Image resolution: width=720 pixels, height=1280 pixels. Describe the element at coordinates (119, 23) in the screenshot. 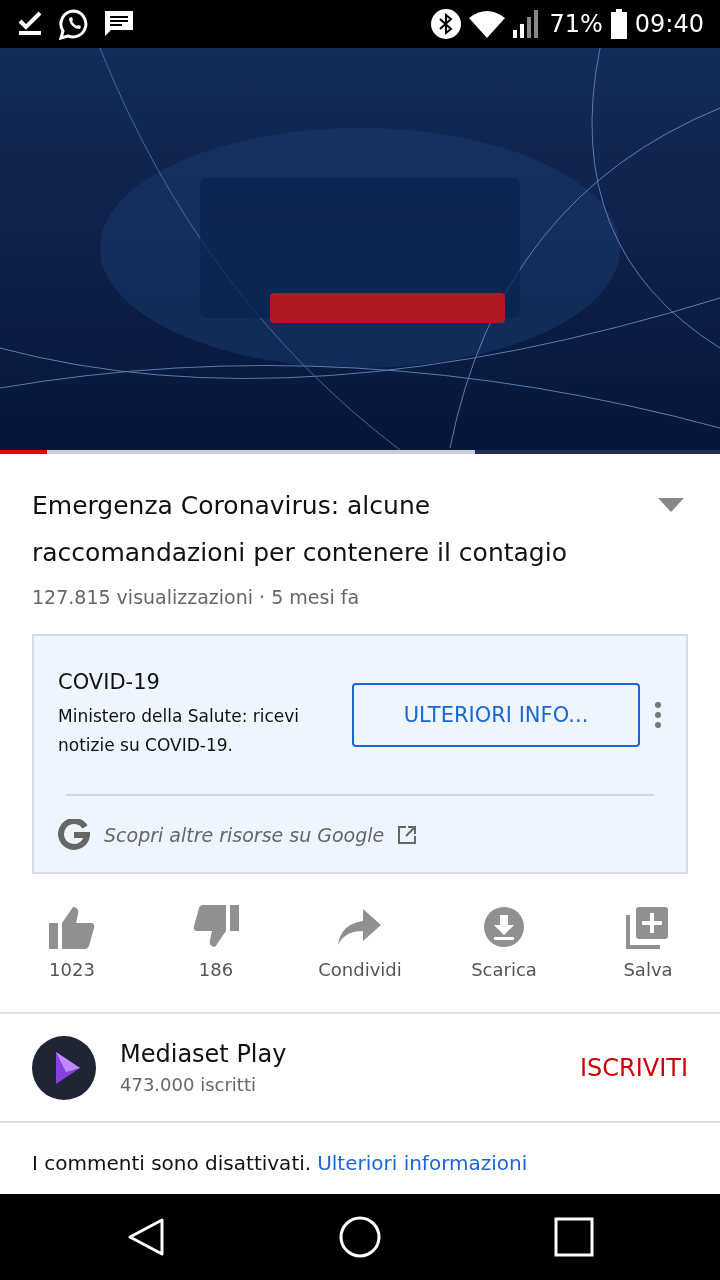

I see `message-icon` at that location.